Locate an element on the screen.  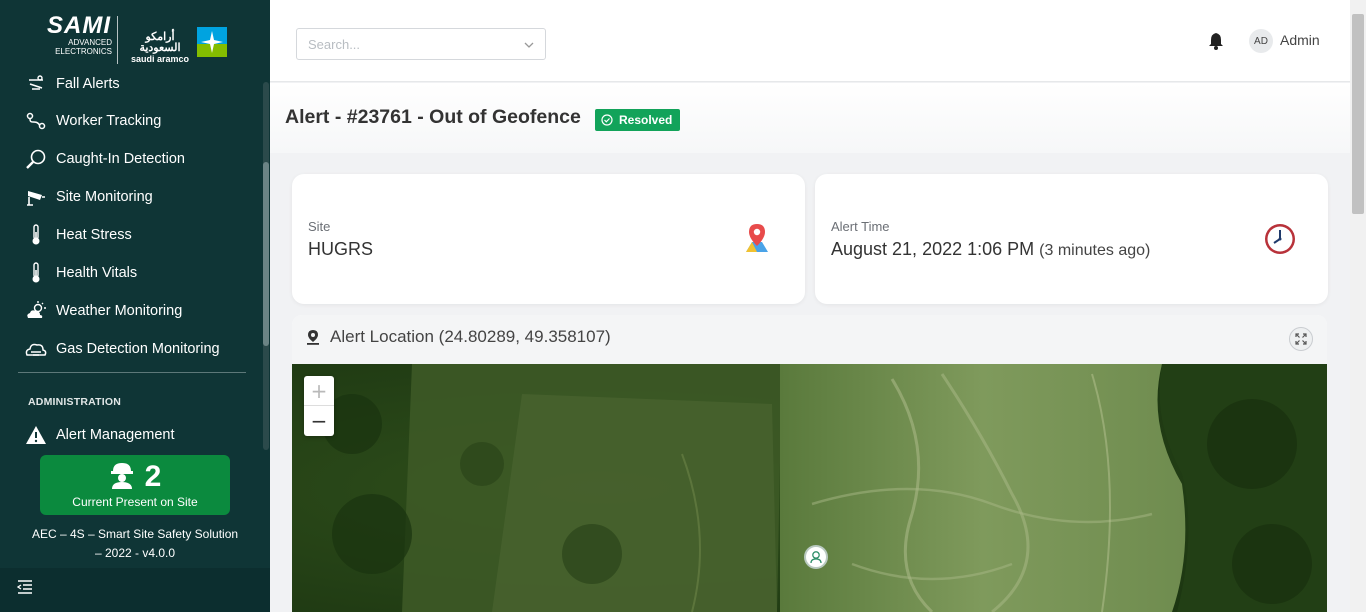
alert-location-title: Alert Location (24.80289, 49.358107) is located at coordinates (470, 336).